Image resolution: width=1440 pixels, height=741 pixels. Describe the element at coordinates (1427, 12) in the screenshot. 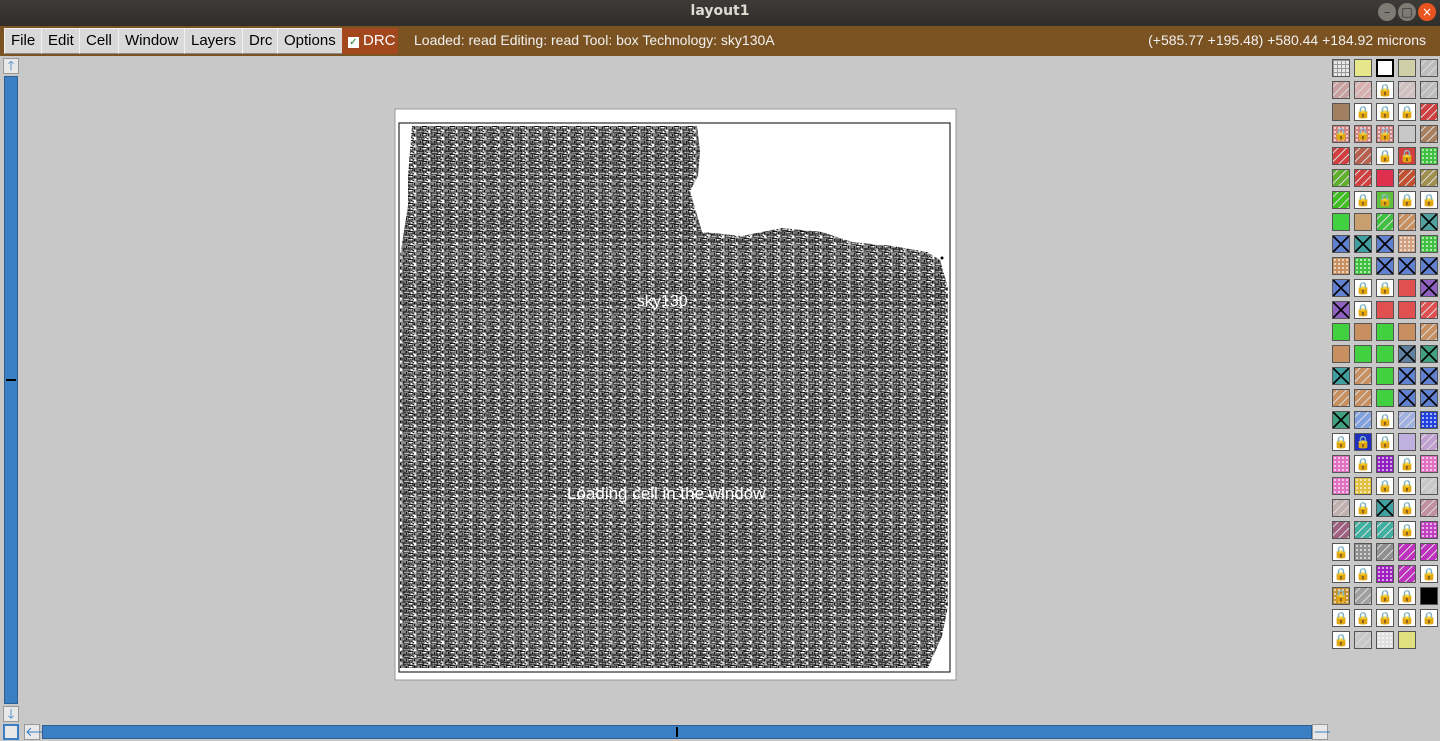

I see `close-button: ×` at that location.